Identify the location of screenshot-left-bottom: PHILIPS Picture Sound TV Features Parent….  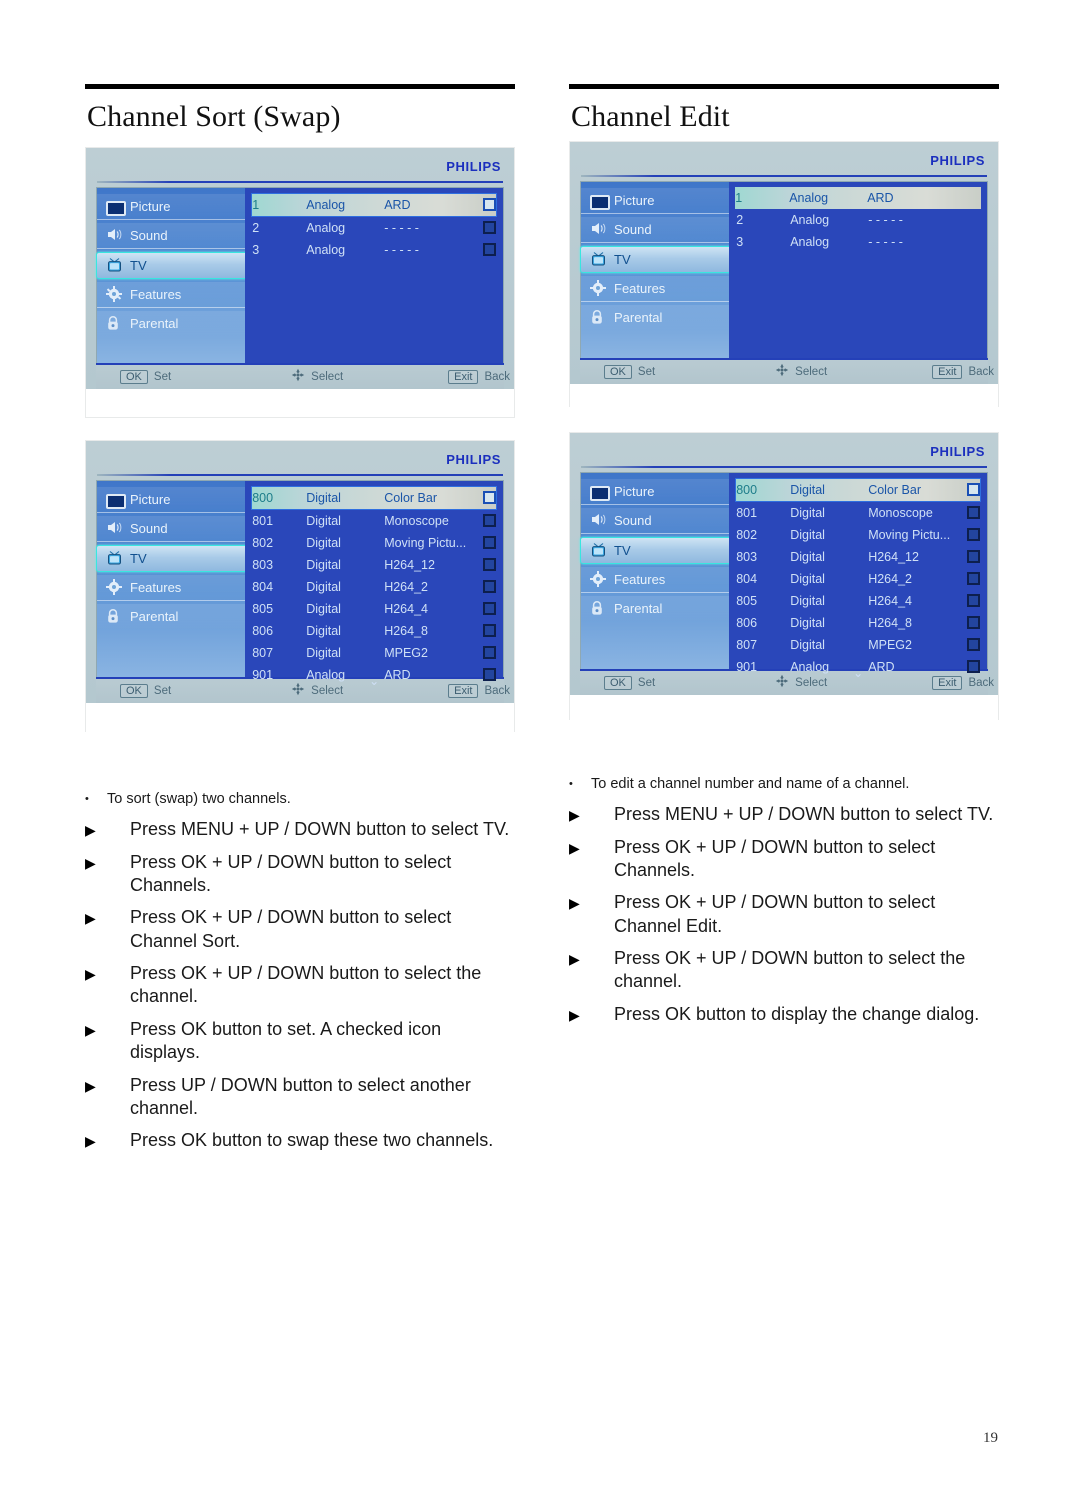
(300, 586).